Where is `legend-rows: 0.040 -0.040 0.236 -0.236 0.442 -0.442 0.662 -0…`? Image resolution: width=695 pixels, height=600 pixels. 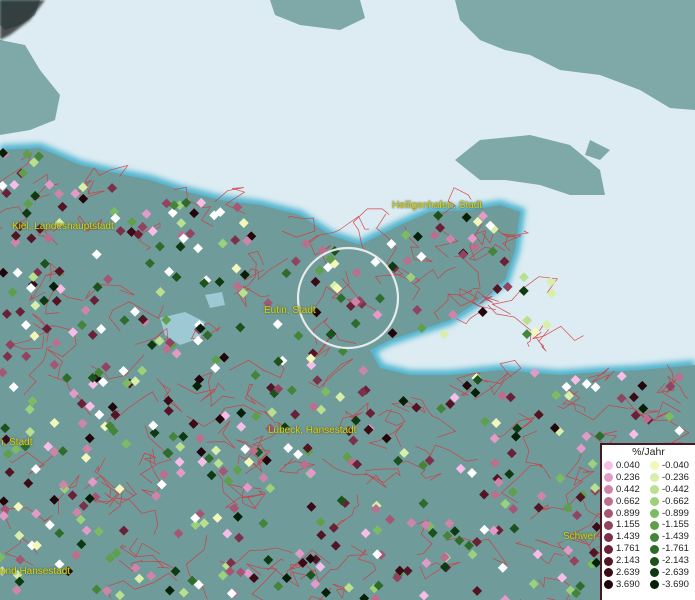 legend-rows: 0.040 -0.040 0.236 -0.236 0.442 -0.442 0.662 -0… is located at coordinates (648, 525).